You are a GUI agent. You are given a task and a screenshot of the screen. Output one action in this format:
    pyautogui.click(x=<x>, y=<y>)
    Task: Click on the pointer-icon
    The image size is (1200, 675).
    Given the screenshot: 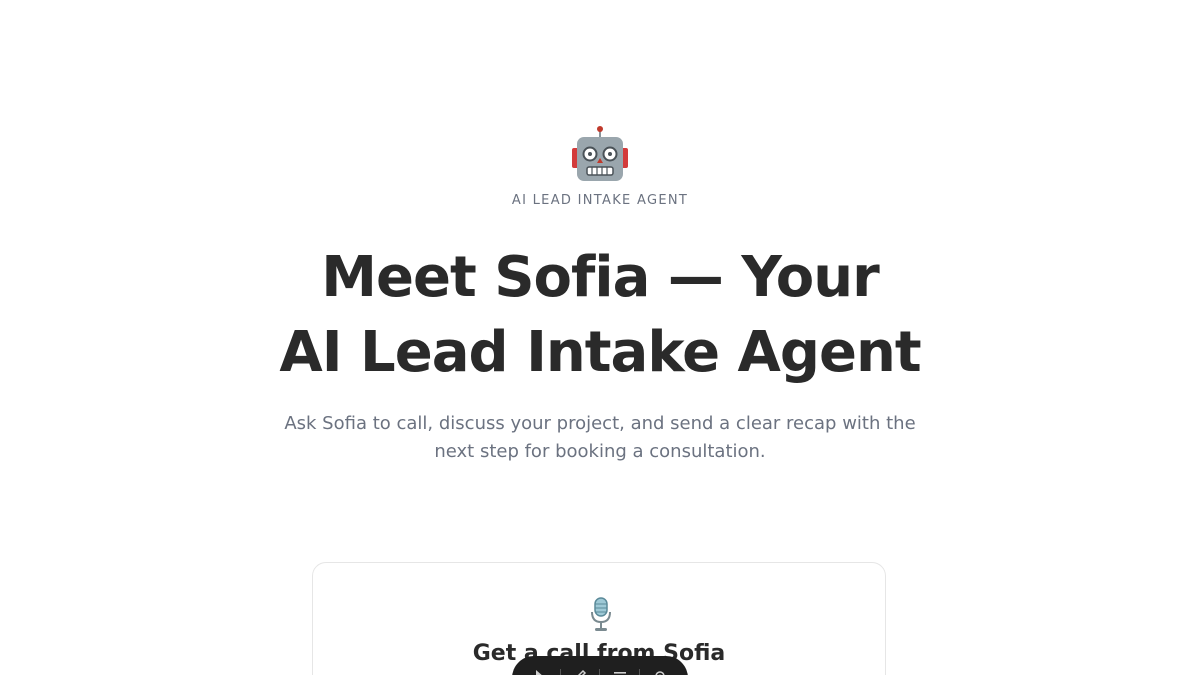 What is the action you would take?
    pyautogui.click(x=540, y=672)
    